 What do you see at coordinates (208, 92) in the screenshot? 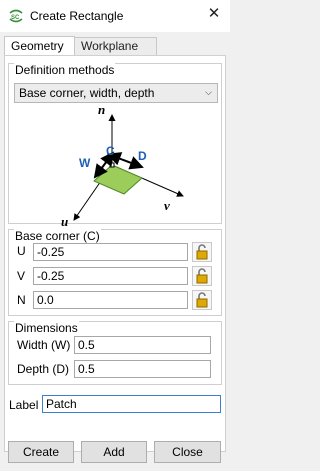
I see `chevron-down-icon: ⌵` at bounding box center [208, 92].